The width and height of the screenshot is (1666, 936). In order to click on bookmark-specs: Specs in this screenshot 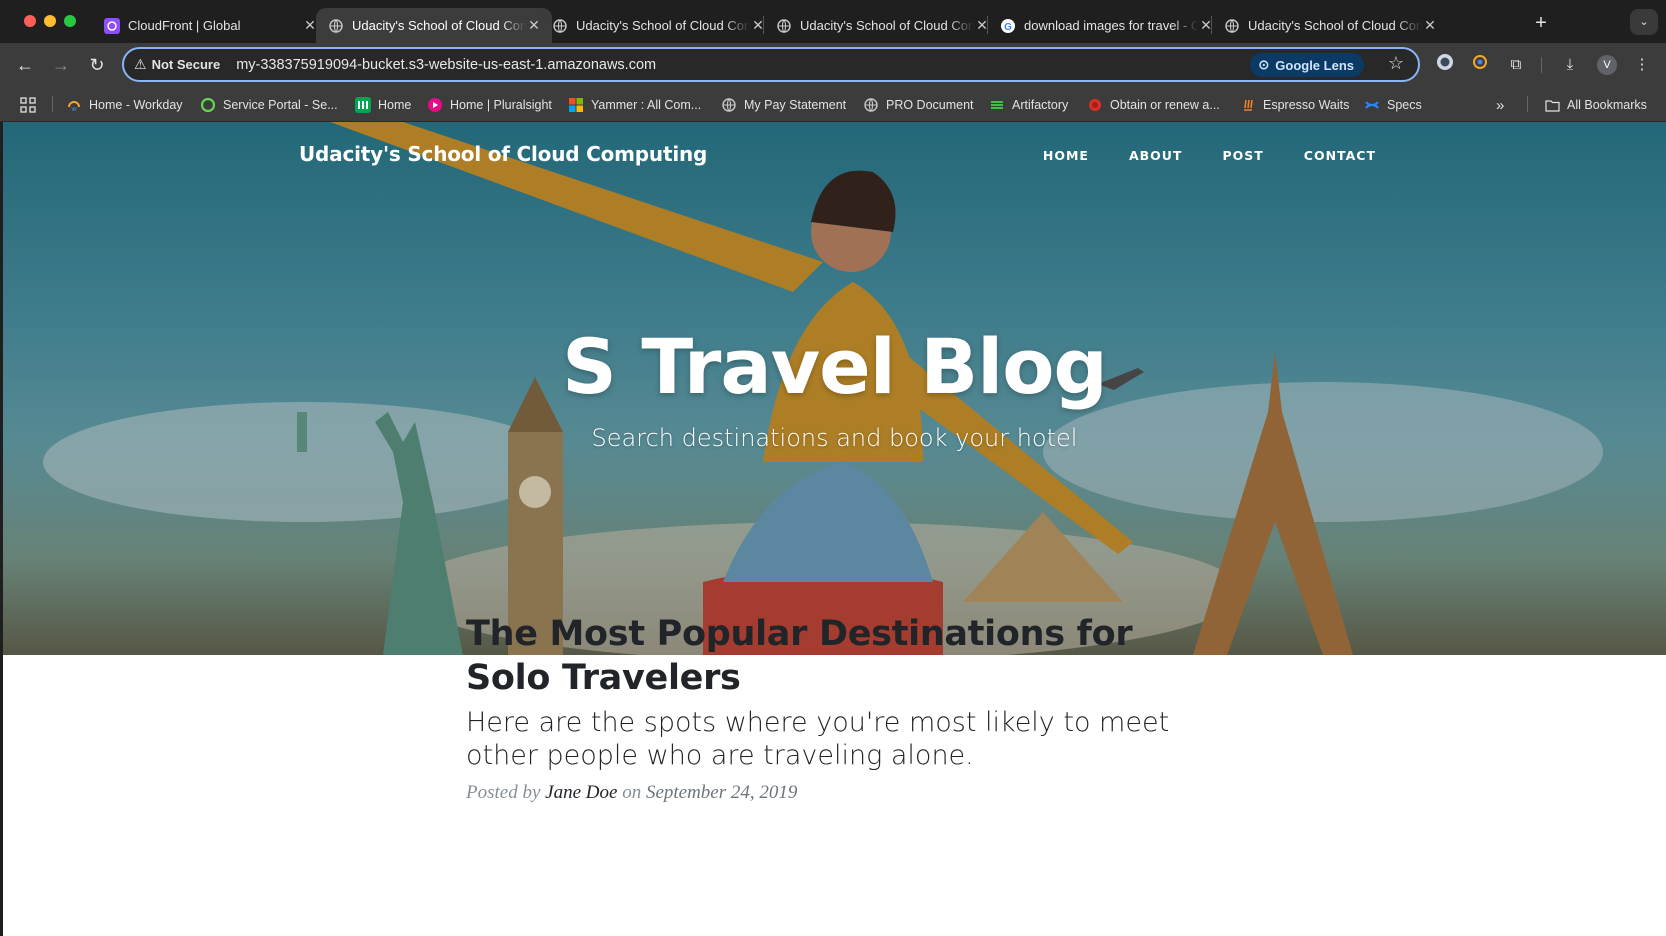, I will do `click(1393, 105)`.